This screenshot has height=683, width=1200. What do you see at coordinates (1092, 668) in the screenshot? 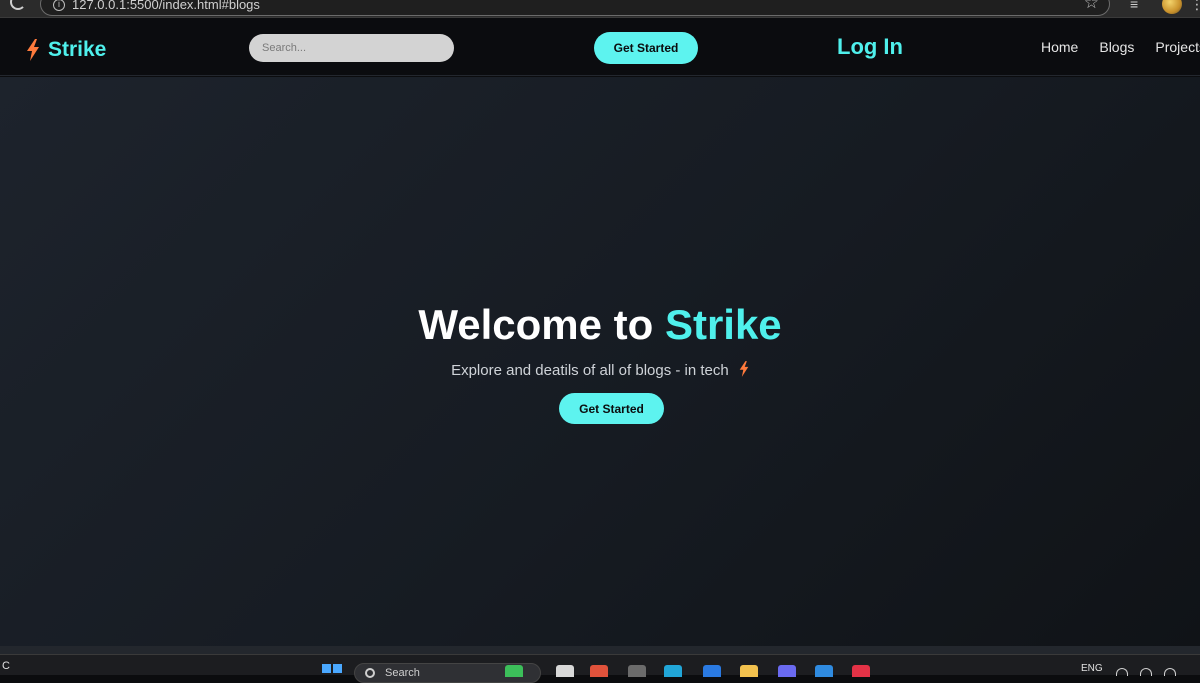
I see `language-indicator: ENG` at bounding box center [1092, 668].